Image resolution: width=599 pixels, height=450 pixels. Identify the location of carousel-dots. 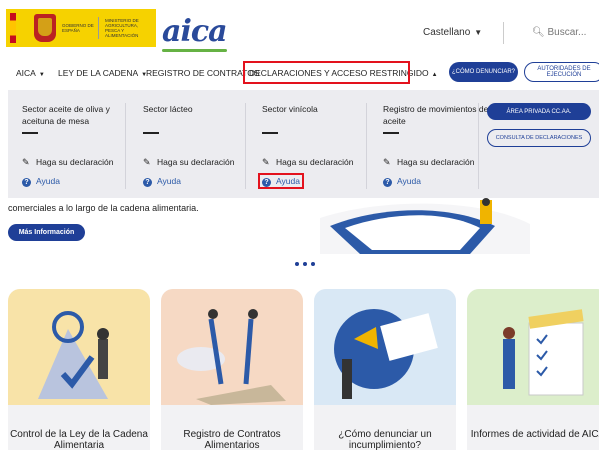
(305, 264).